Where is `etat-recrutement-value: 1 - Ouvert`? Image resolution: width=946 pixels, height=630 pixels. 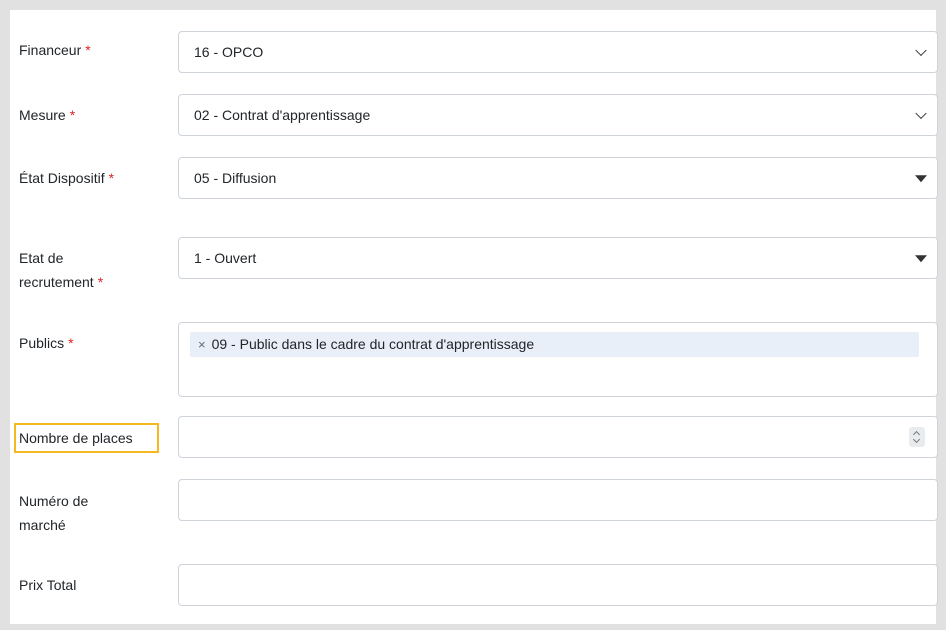
etat-recrutement-value: 1 - Ouvert is located at coordinates (225, 258).